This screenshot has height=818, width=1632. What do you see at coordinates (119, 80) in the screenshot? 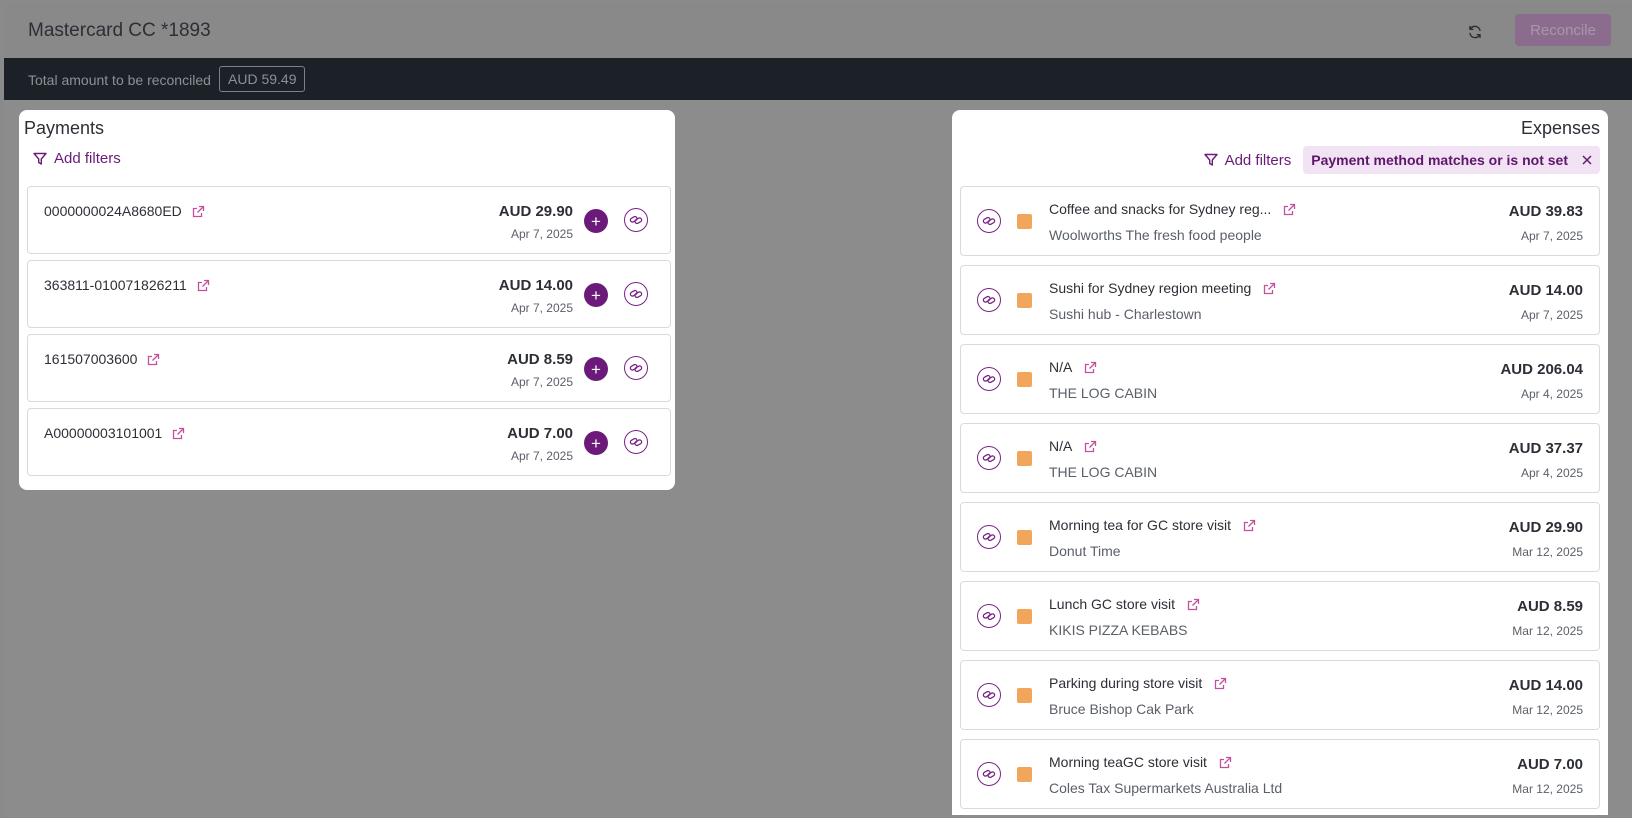
I see `total-label: Total amount to be reconciled` at bounding box center [119, 80].